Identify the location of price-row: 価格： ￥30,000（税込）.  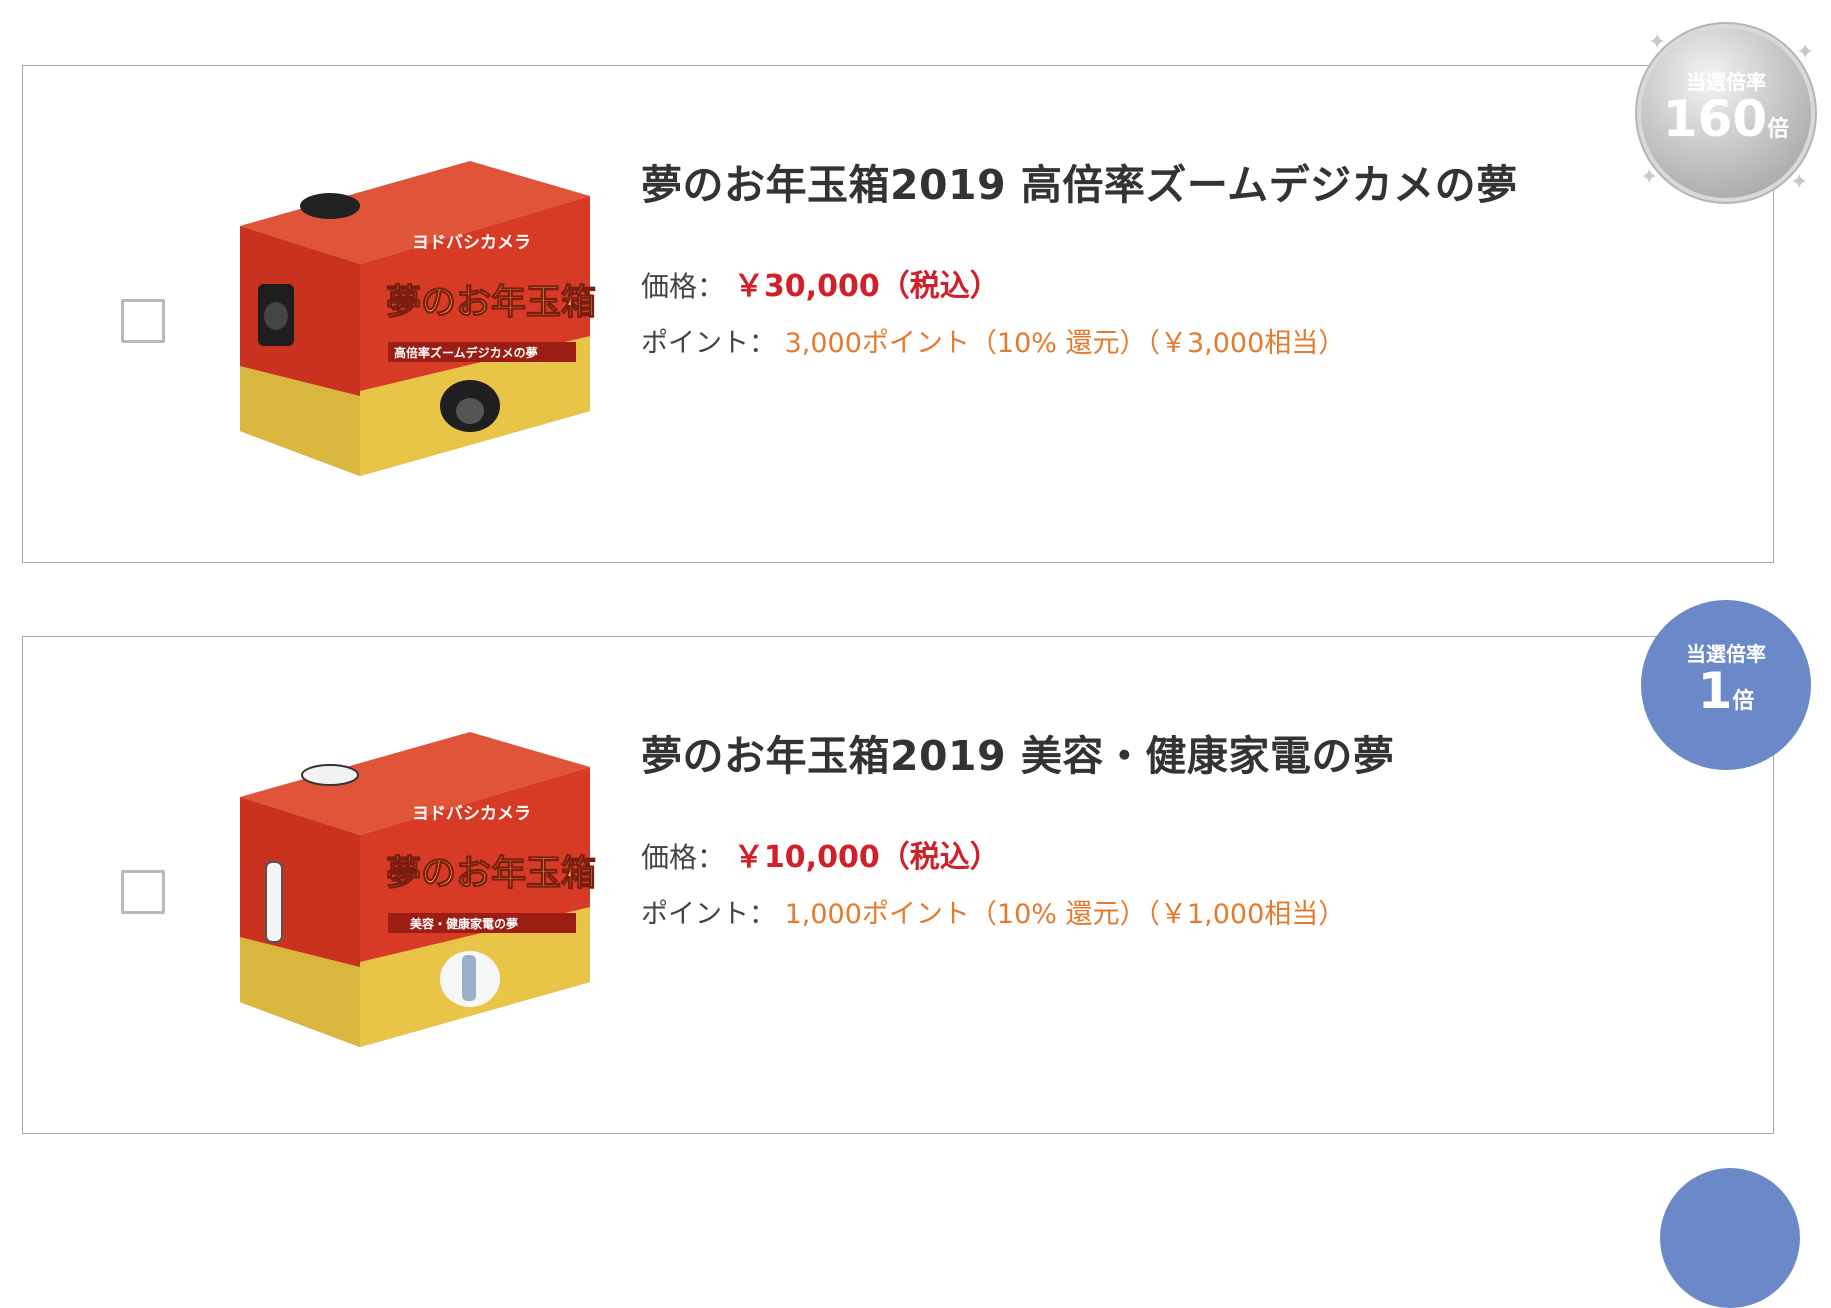
(820, 283).